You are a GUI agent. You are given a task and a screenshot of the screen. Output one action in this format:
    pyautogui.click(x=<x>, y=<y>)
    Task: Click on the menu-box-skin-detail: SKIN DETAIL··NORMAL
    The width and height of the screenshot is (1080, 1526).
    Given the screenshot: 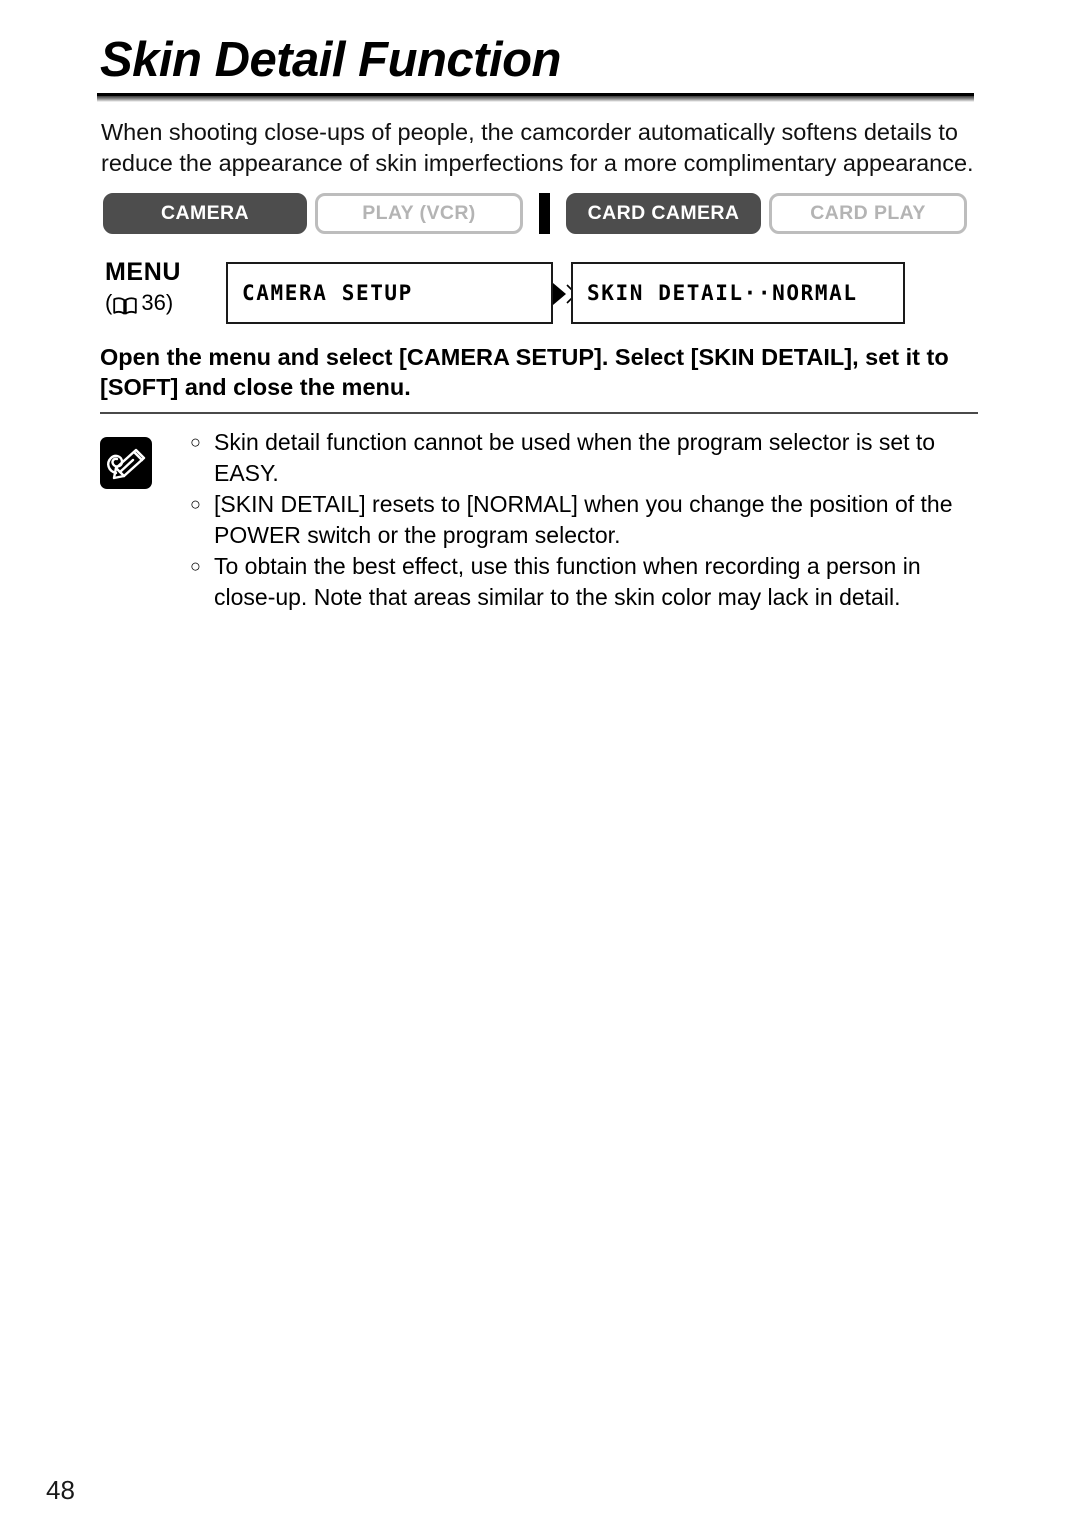 What is the action you would take?
    pyautogui.click(x=738, y=293)
    